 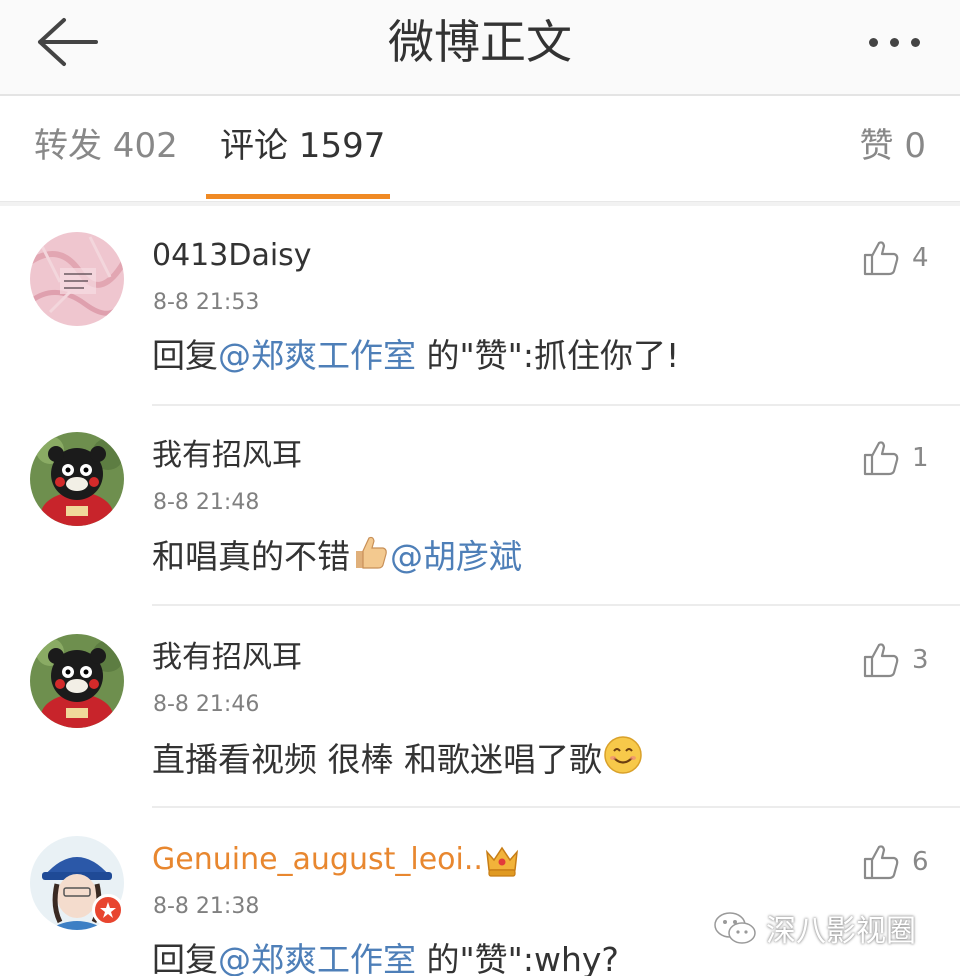 What do you see at coordinates (206, 302) in the screenshot?
I see `comment-time: 8-8 21:53` at bounding box center [206, 302].